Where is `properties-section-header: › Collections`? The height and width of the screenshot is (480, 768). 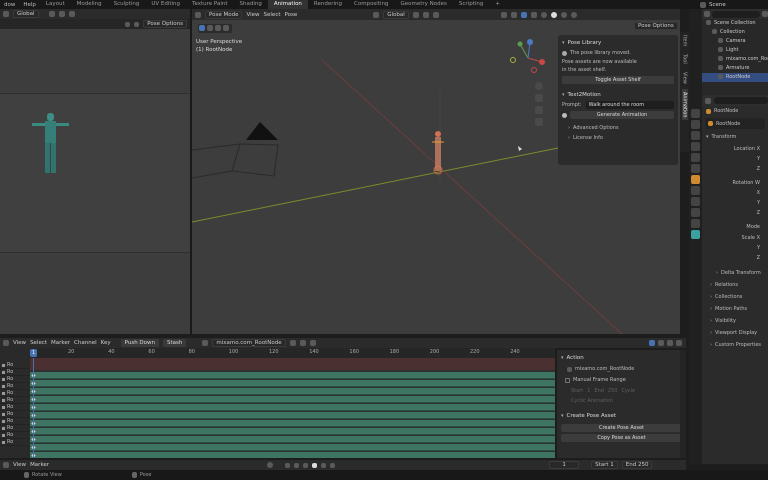
properties-section-header: › Collections is located at coordinates (735, 297).